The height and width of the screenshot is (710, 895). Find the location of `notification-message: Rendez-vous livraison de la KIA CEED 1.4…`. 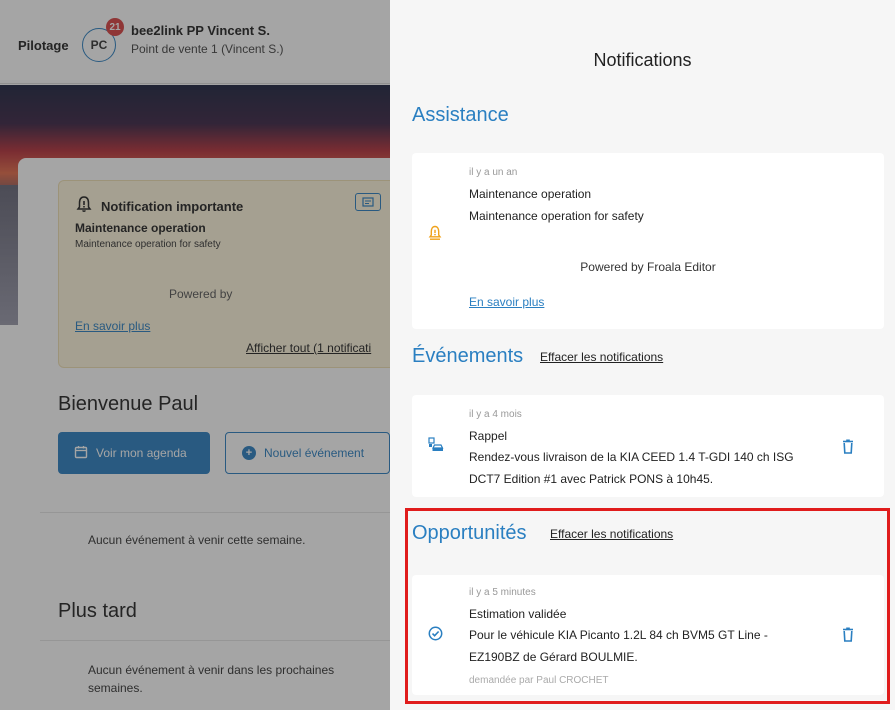

notification-message: Rendez-vous livraison de la KIA CEED 1.4… is located at coordinates (631, 468).